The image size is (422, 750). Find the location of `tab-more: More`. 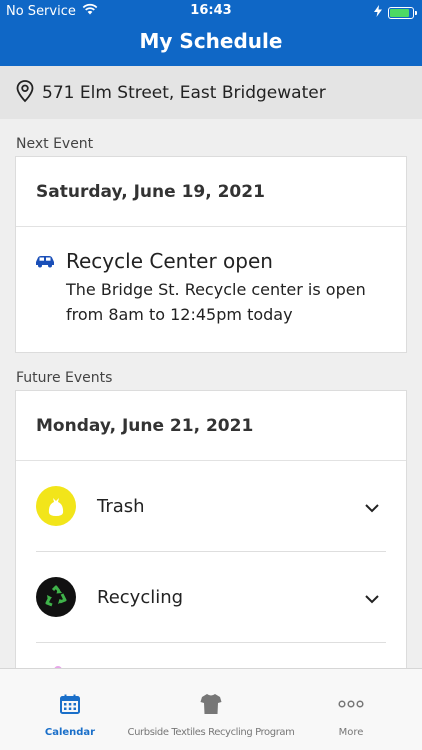

tab-more: More is located at coordinates (351, 709).